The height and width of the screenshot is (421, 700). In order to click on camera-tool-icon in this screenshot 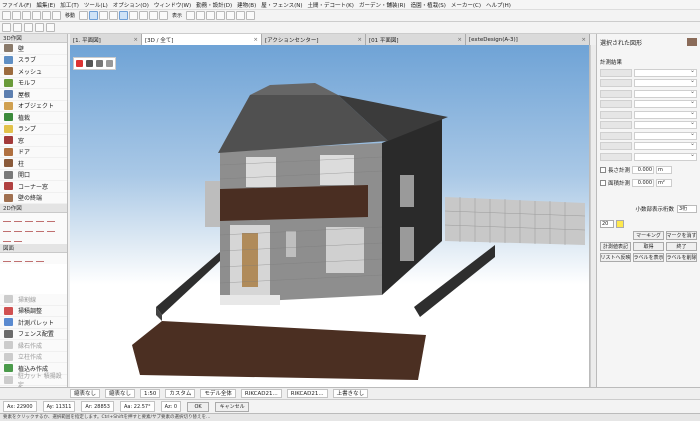, I will do `click(7, 258)`.